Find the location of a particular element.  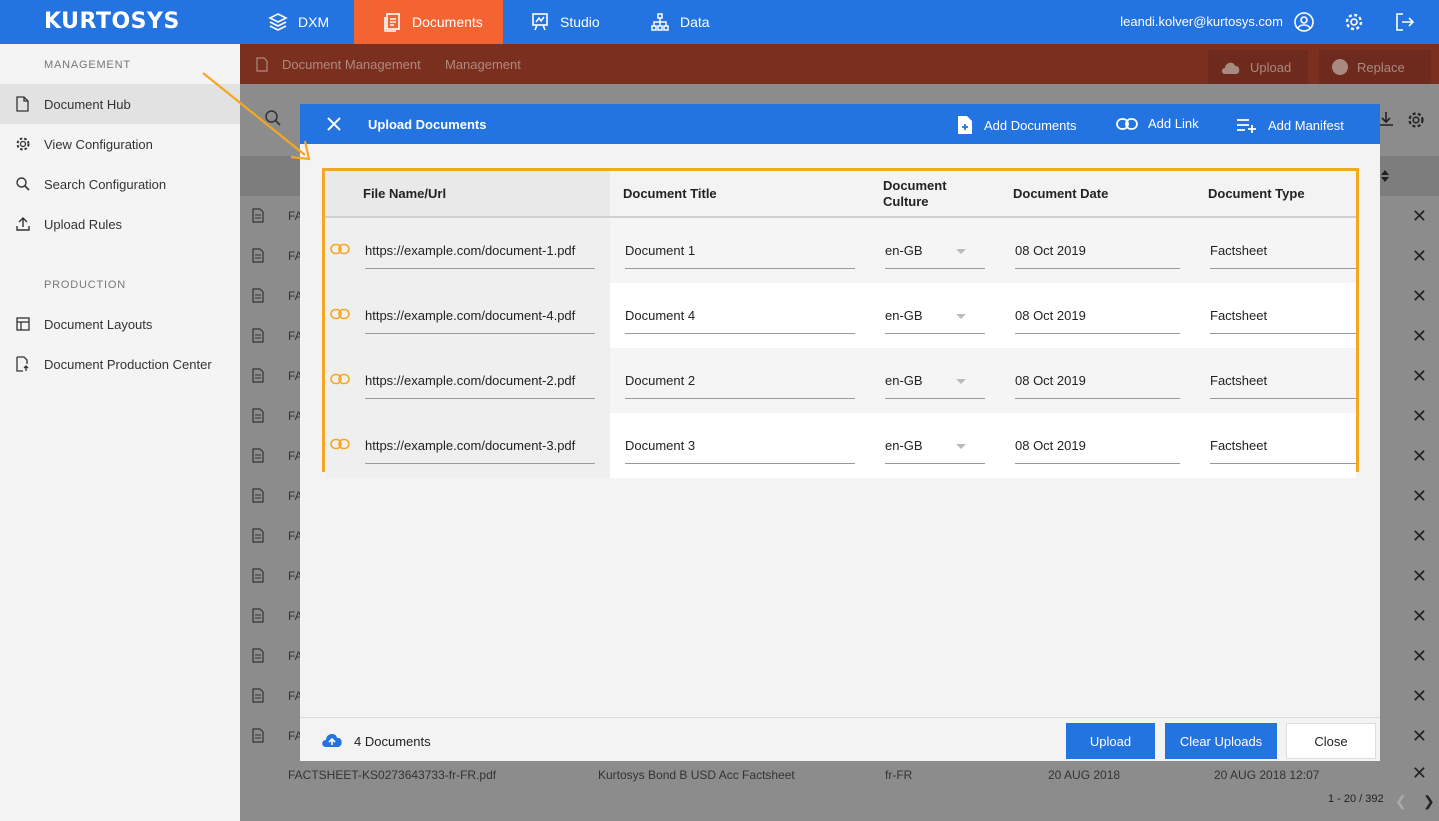

upload-button-background: Upload is located at coordinates (1258, 67).